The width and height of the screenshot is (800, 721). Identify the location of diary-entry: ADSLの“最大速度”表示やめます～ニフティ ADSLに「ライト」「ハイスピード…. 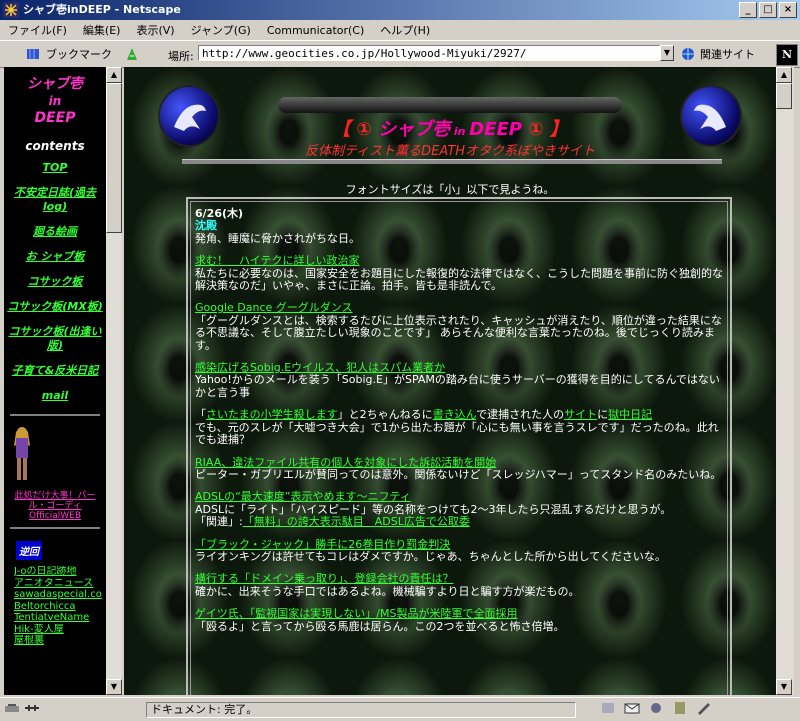
(459, 509).